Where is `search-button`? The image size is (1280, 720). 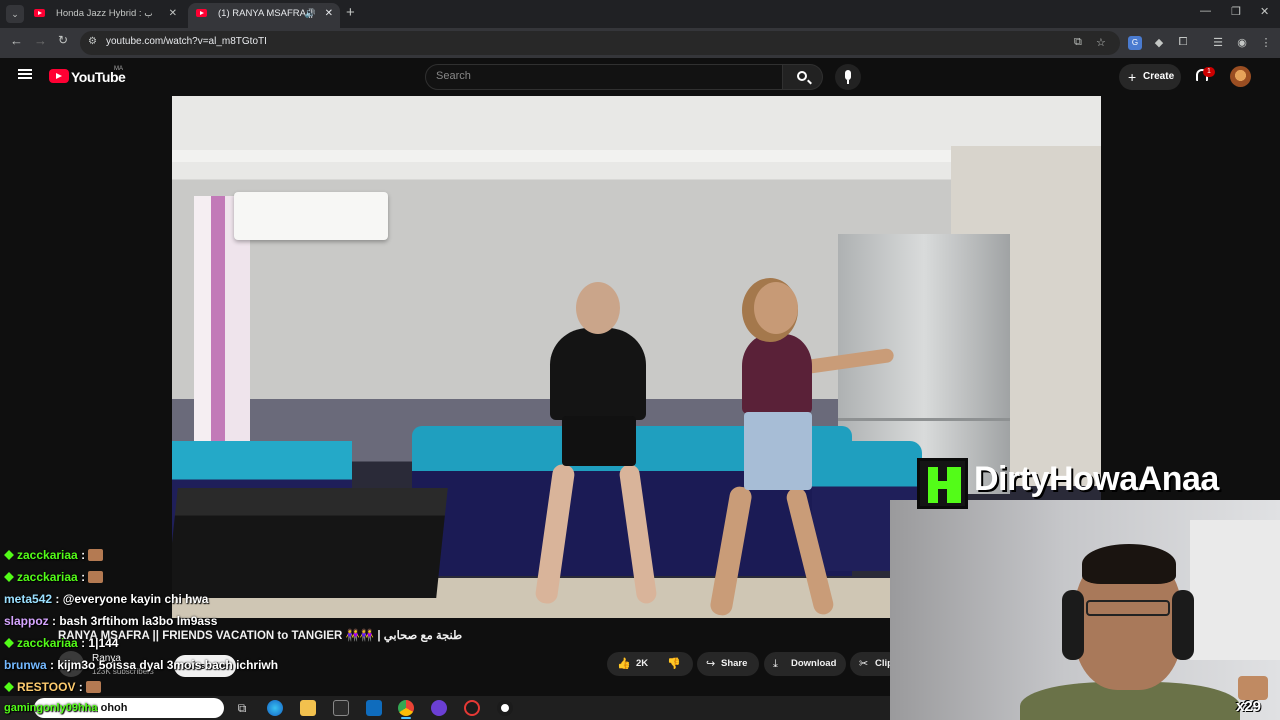
search-button is located at coordinates (803, 77).